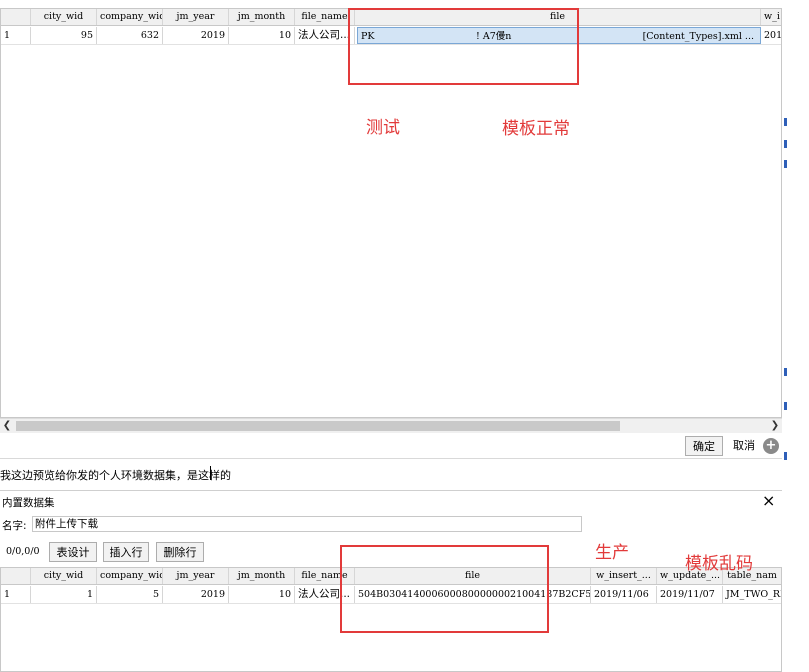  I want to click on cell-table-name: JM_TWO_RE., so click(752, 594).